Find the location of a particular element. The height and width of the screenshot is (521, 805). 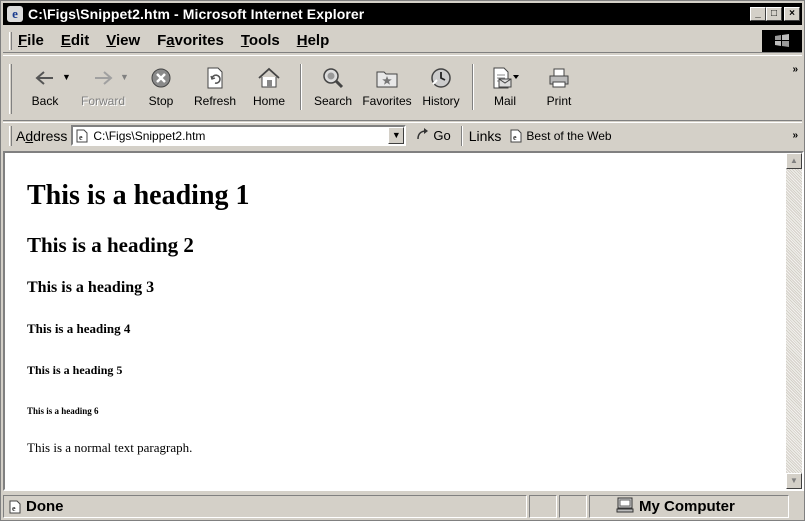

back-arrow-icon is located at coordinates (45, 78).